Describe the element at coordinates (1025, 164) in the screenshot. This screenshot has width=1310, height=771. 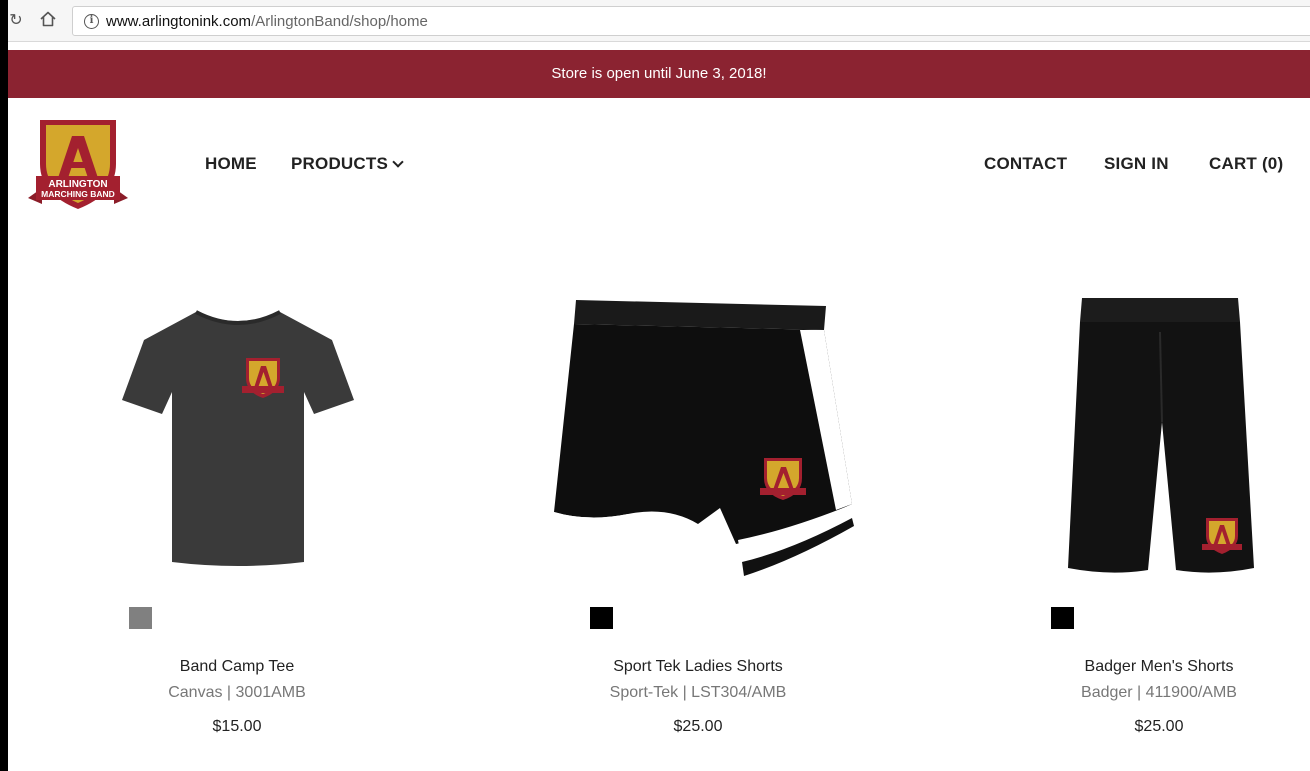
I see `nav-contact: CONTACT` at that location.